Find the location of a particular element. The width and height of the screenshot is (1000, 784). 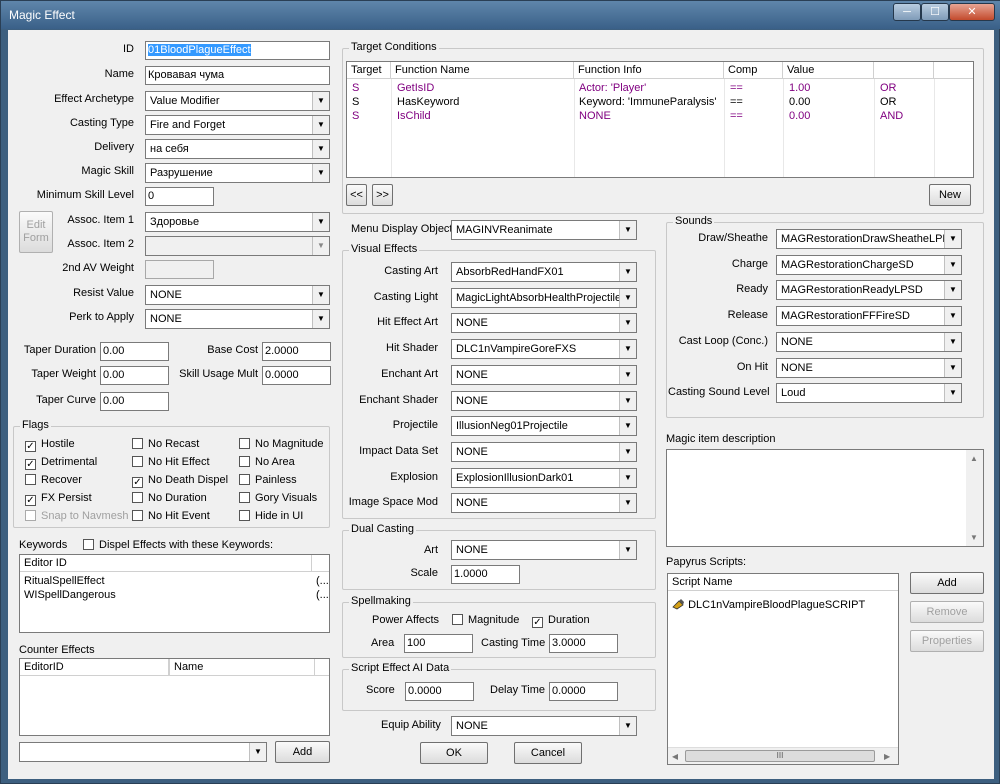

keyword-row: WISpellDangerous is located at coordinates (70, 595).